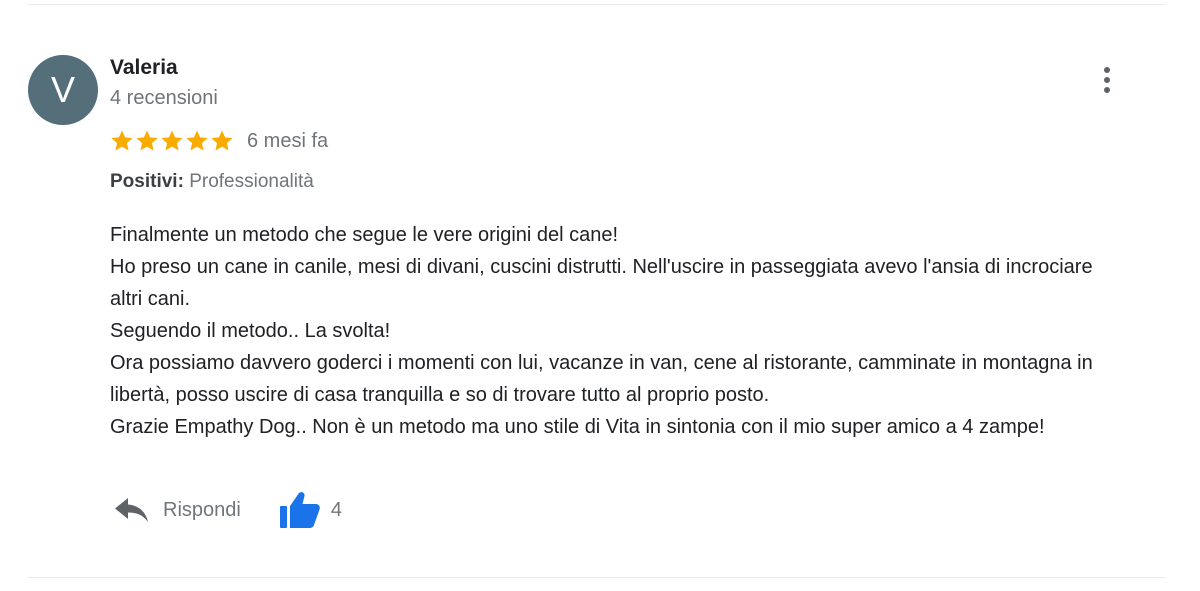 Image resolution: width=1200 pixels, height=591 pixels. What do you see at coordinates (299, 510) in the screenshot?
I see `thumbs-up-icon` at bounding box center [299, 510].